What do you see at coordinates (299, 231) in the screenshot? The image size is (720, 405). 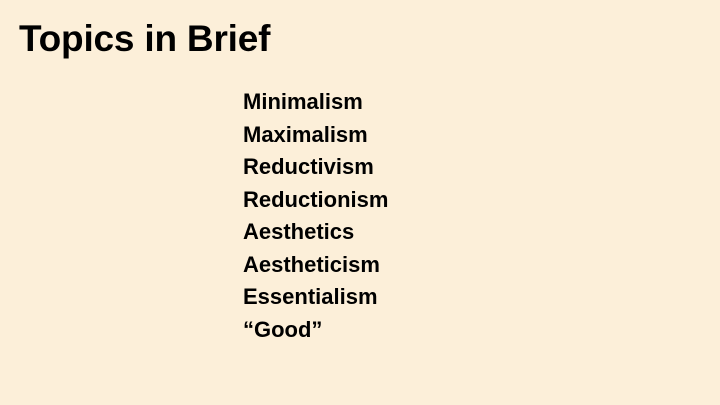 I see `topic-item-aesthetics: Aesthetics` at bounding box center [299, 231].